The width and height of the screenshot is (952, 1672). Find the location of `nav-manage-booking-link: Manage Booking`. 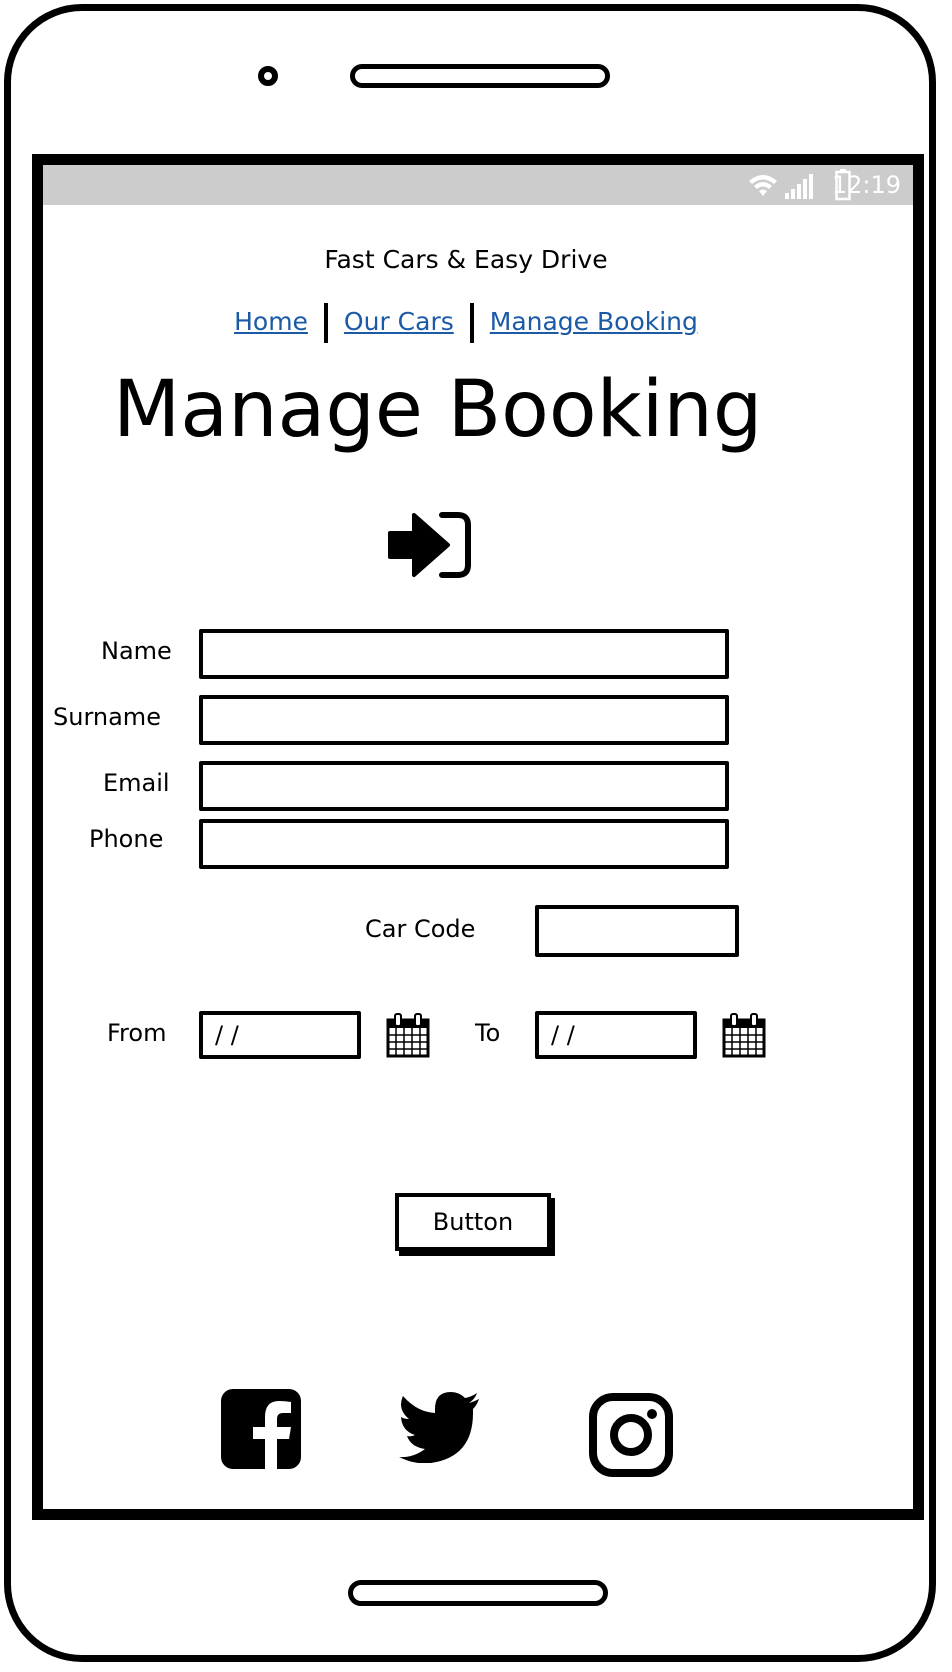

nav-manage-booking-link: Manage Booking is located at coordinates (594, 321).